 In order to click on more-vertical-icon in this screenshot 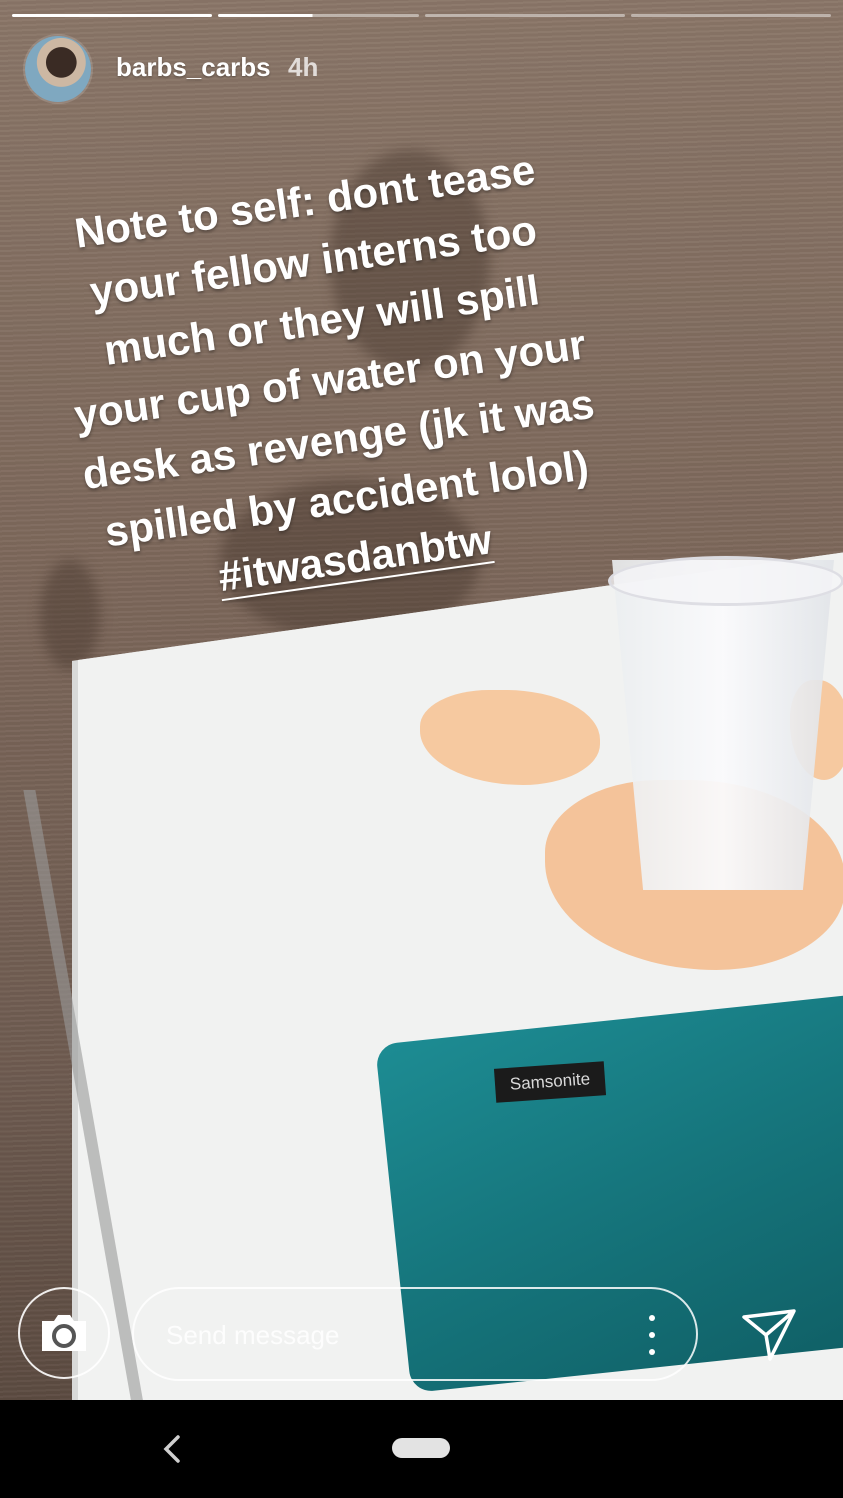, I will do `click(652, 1335)`.